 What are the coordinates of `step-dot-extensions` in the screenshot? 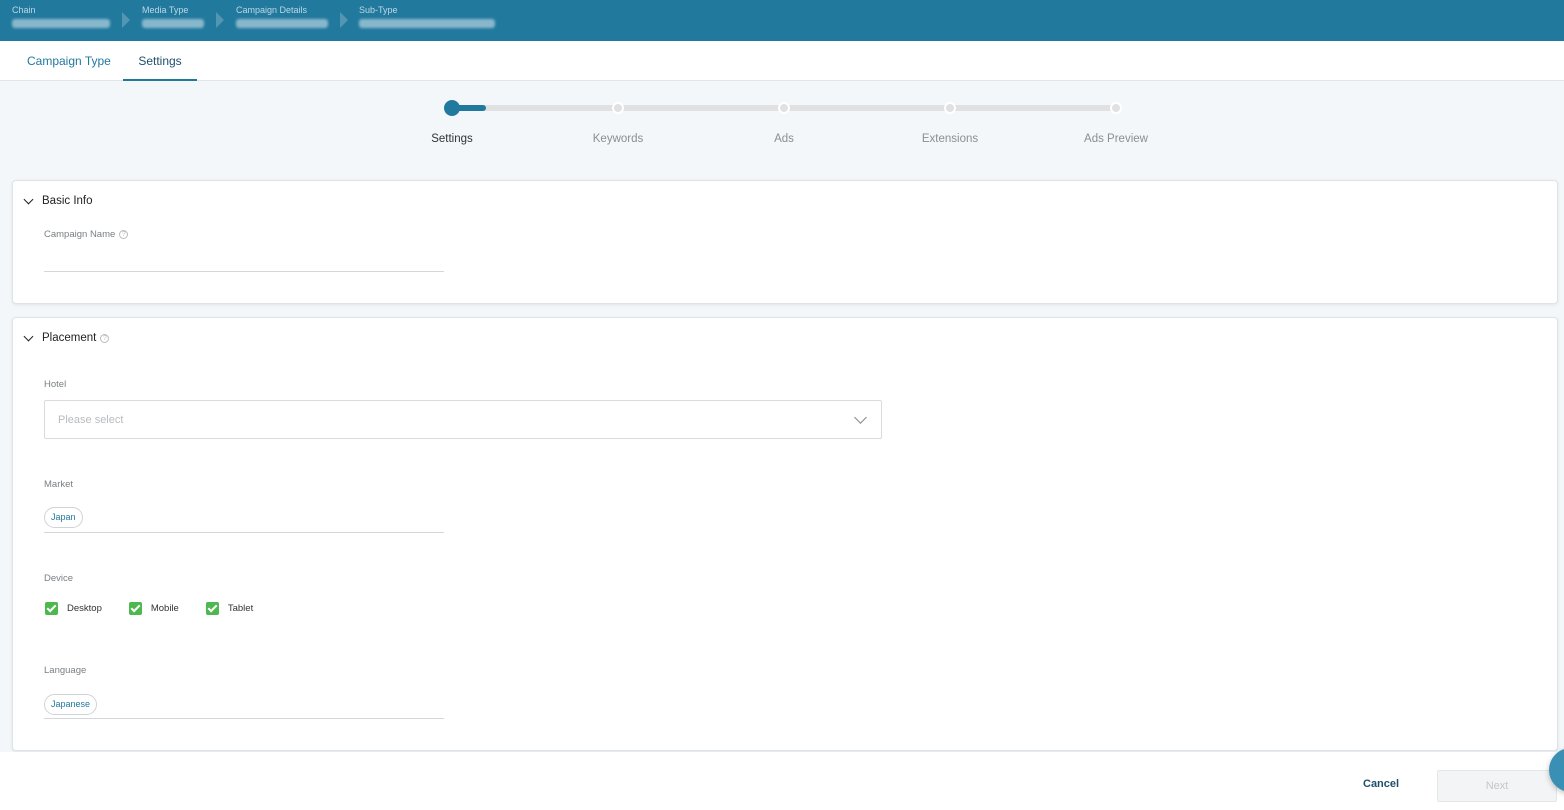 It's located at (950, 108).